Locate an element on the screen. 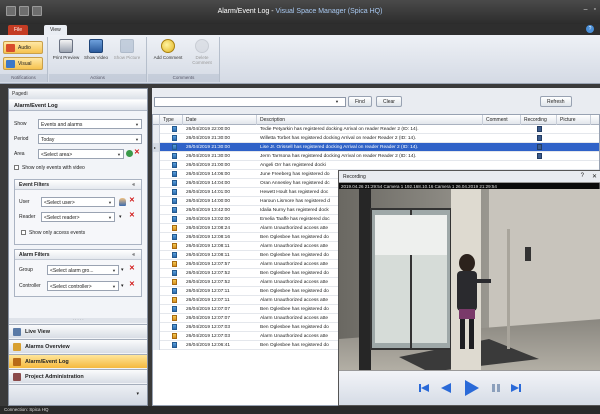  show-picture-button: Show Picture is located at coordinates (127, 49).